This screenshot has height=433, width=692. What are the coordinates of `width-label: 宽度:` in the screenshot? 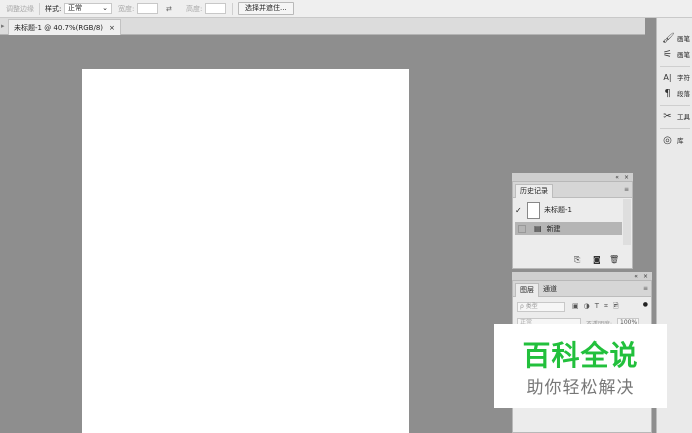 It's located at (126, 9).